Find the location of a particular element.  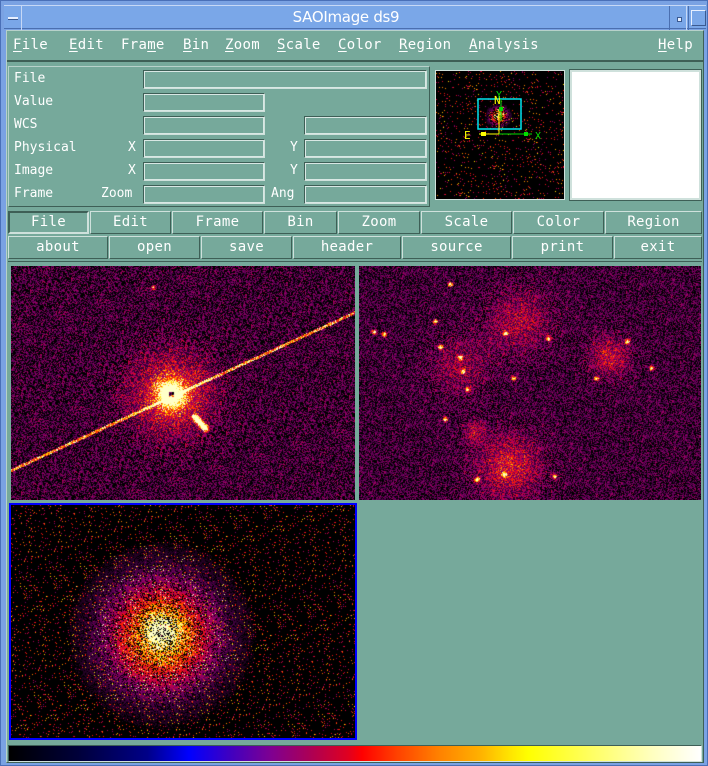

menu-region: Region is located at coordinates (425, 45).